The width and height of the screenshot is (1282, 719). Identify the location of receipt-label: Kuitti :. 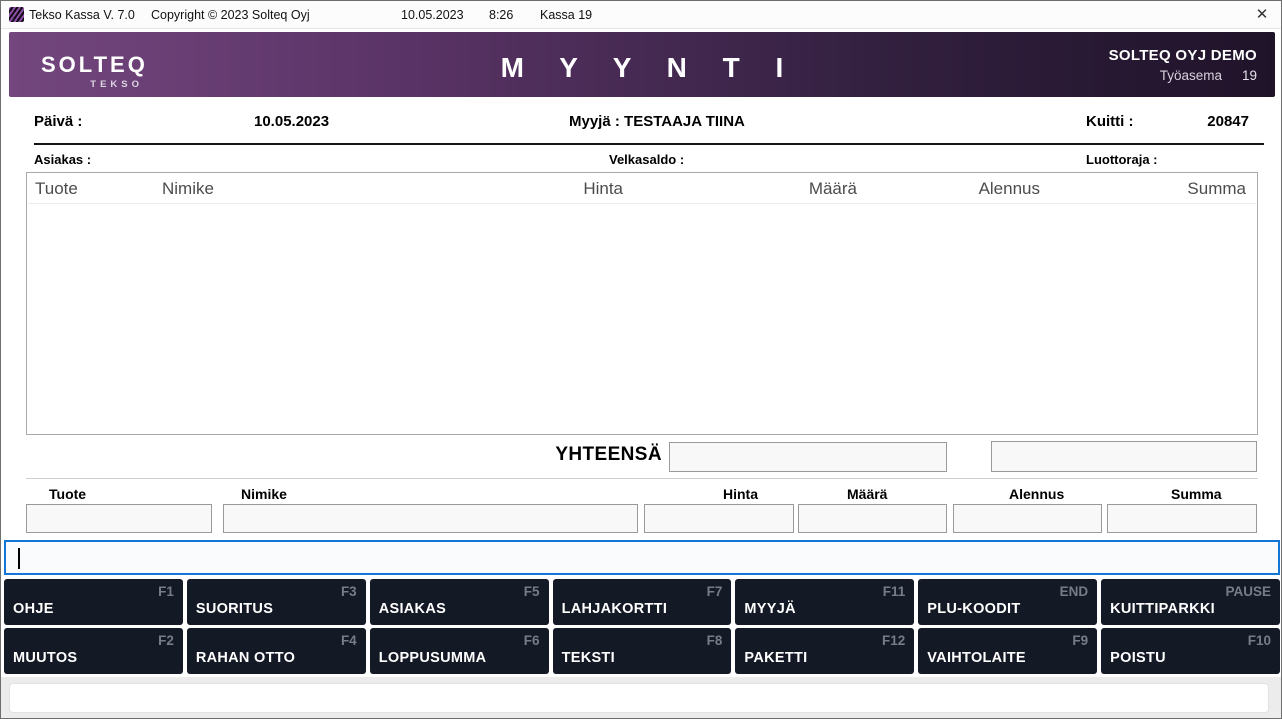
(1110, 121).